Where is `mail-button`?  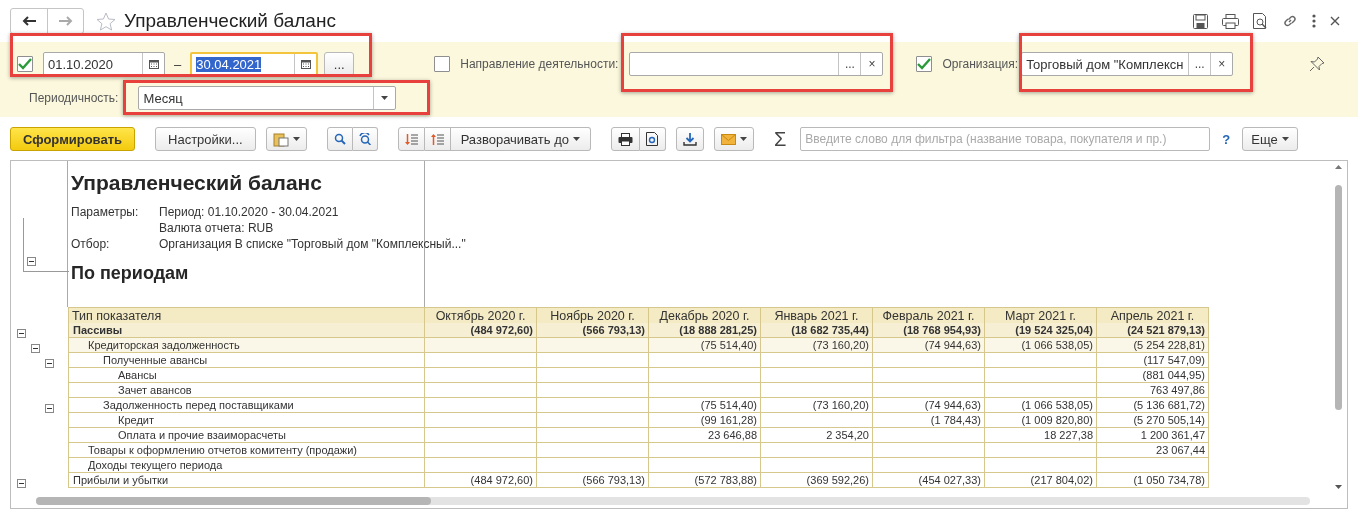 mail-button is located at coordinates (733, 139).